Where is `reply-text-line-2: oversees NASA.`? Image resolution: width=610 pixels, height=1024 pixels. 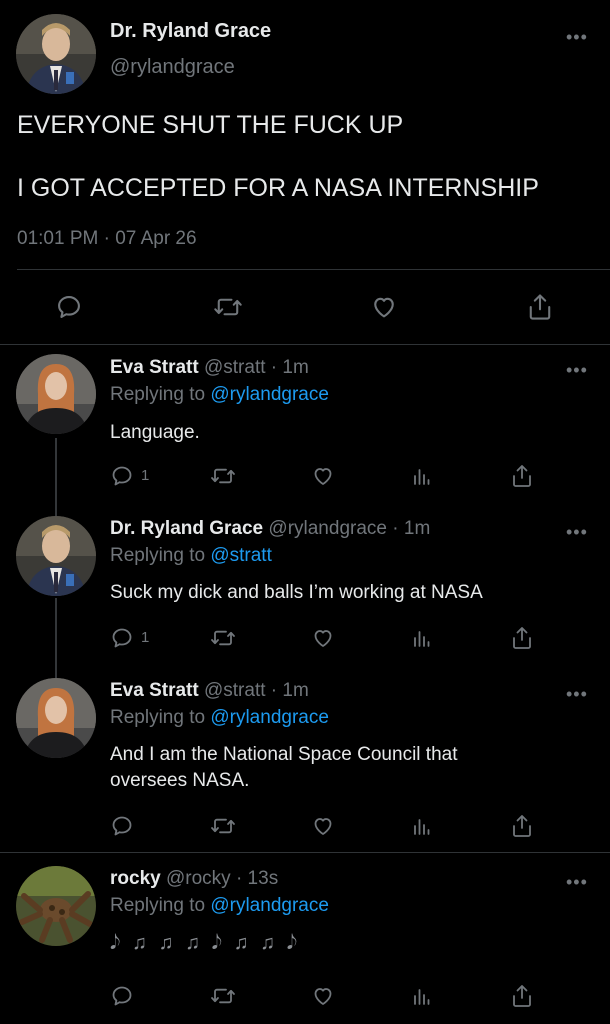 reply-text-line-2: oversees NASA. is located at coordinates (180, 780).